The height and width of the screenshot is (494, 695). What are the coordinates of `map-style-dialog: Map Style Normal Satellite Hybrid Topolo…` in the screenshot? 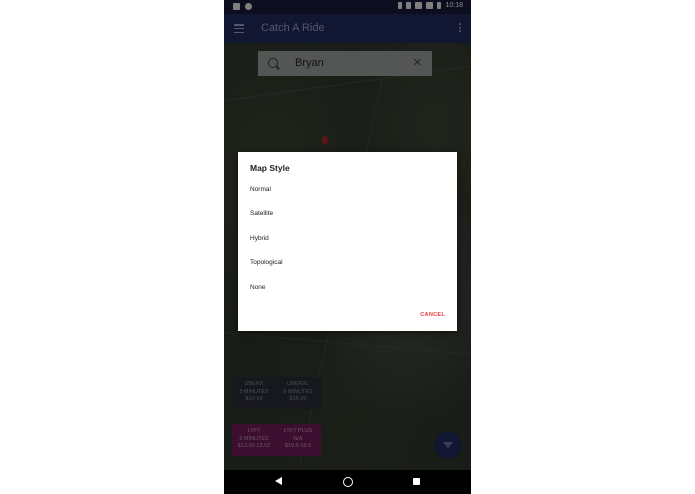 It's located at (347, 241).